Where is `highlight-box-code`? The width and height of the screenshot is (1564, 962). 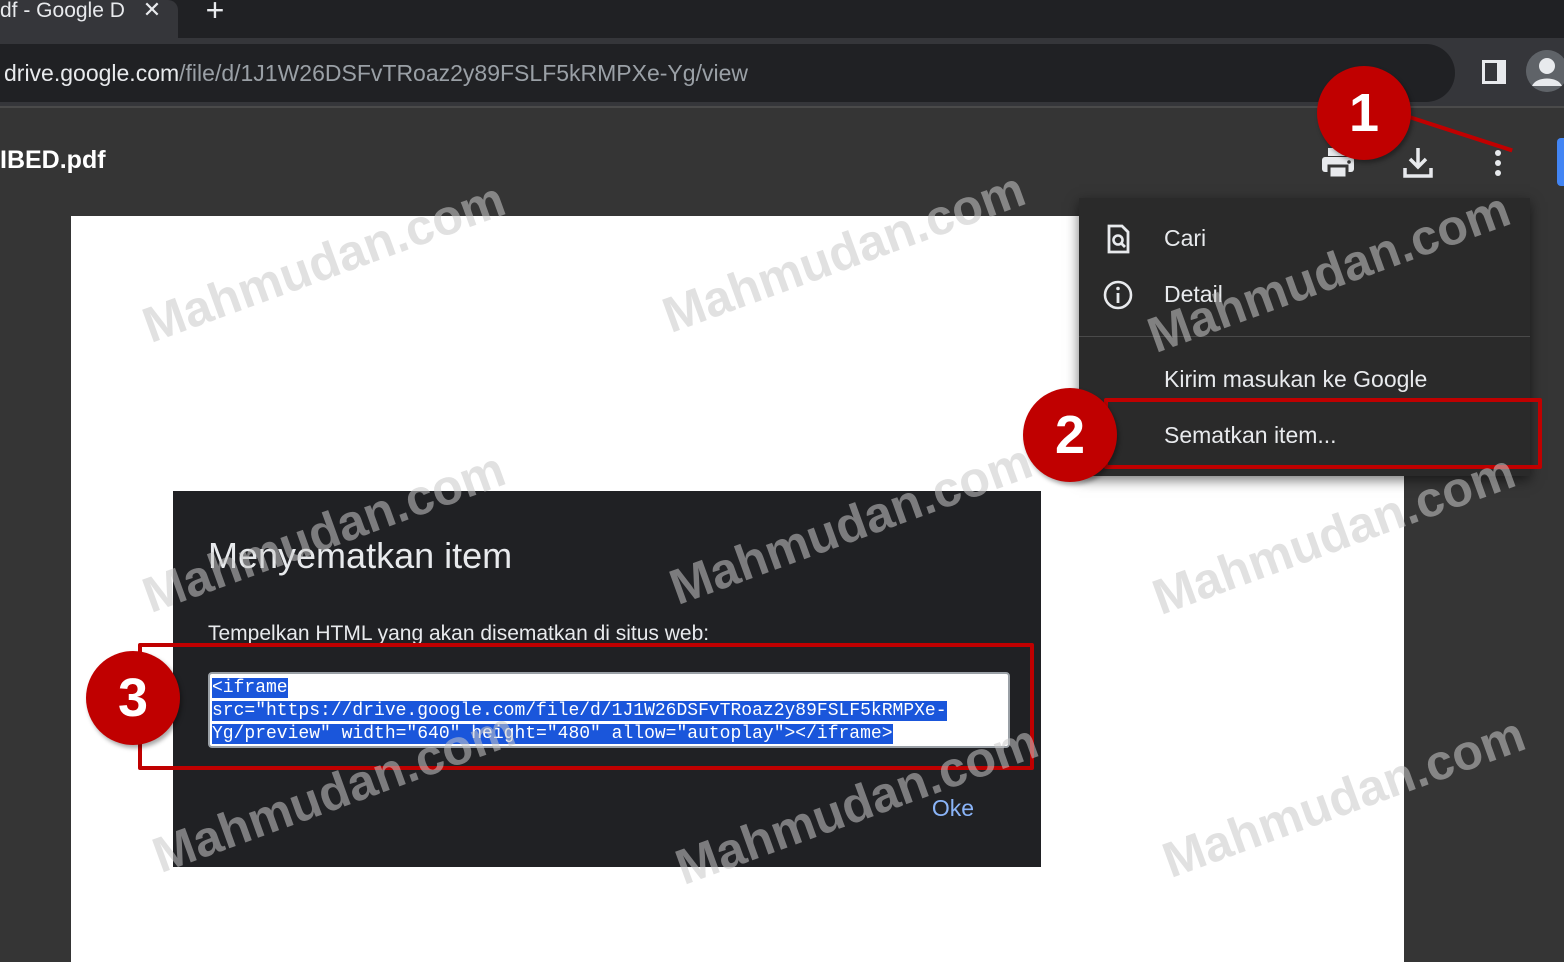
highlight-box-code is located at coordinates (586, 706).